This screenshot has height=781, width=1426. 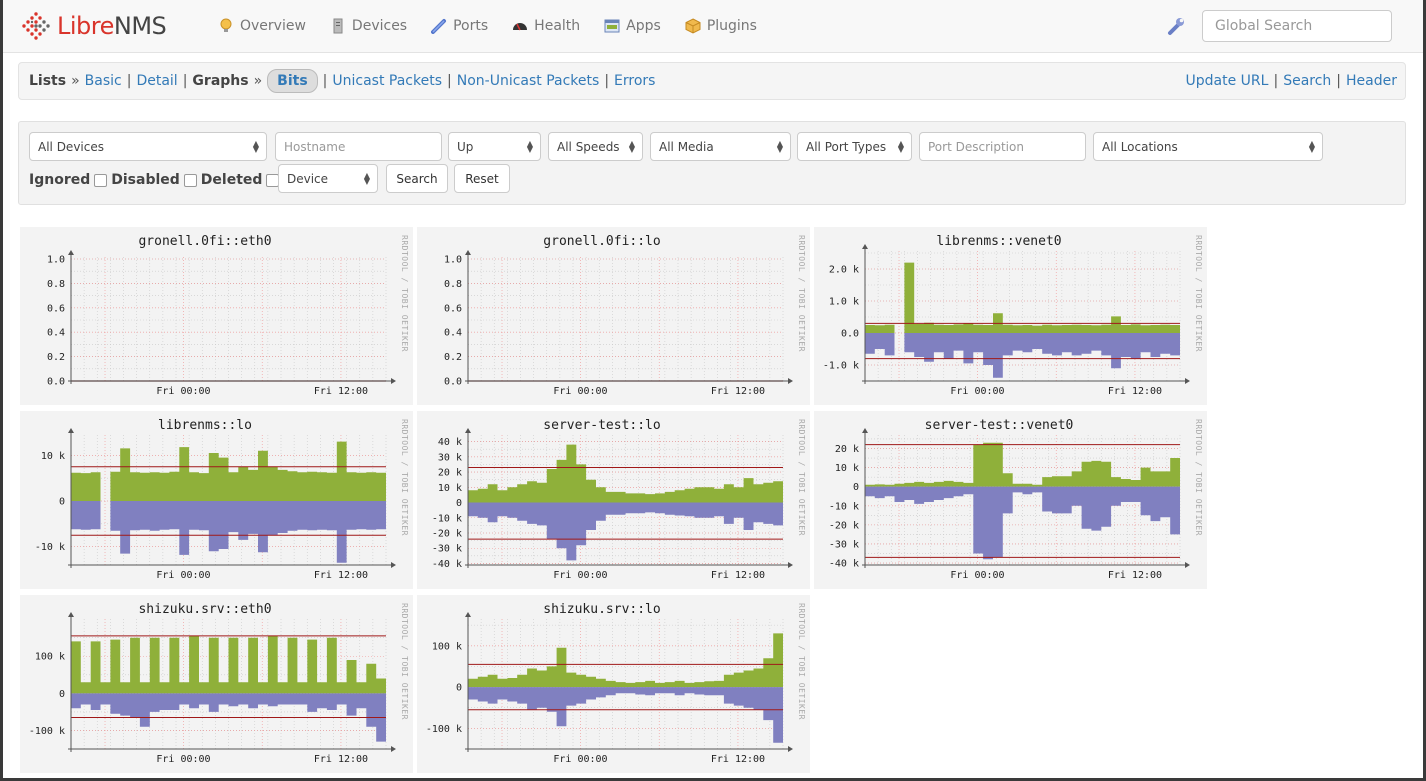 I want to click on link-detail: Detail, so click(x=156, y=81).